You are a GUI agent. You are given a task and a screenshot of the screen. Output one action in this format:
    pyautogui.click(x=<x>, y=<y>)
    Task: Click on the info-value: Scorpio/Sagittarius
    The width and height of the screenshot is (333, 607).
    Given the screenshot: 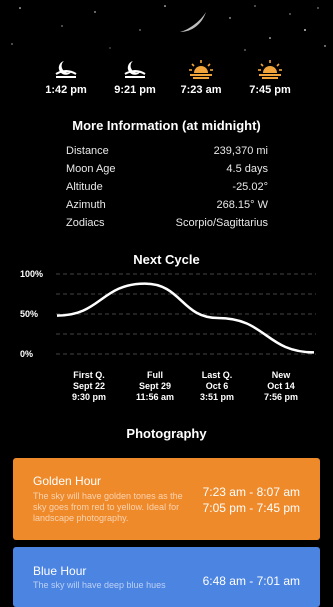 What is the action you would take?
    pyautogui.click(x=222, y=223)
    